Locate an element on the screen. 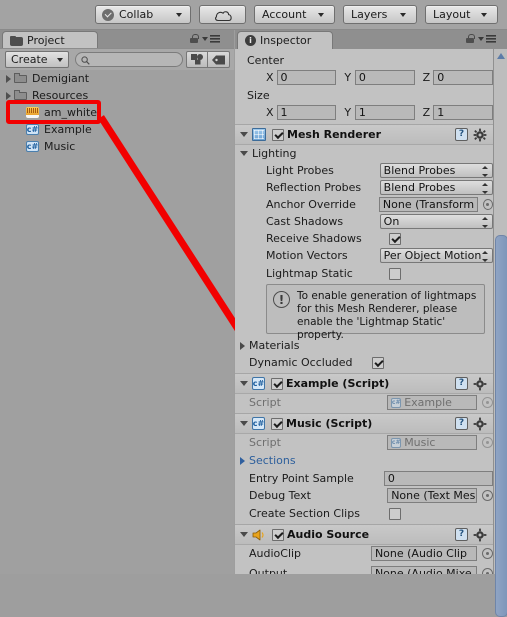  size-vector-row: X 1 Y 1 Z 1 is located at coordinates (364, 112).